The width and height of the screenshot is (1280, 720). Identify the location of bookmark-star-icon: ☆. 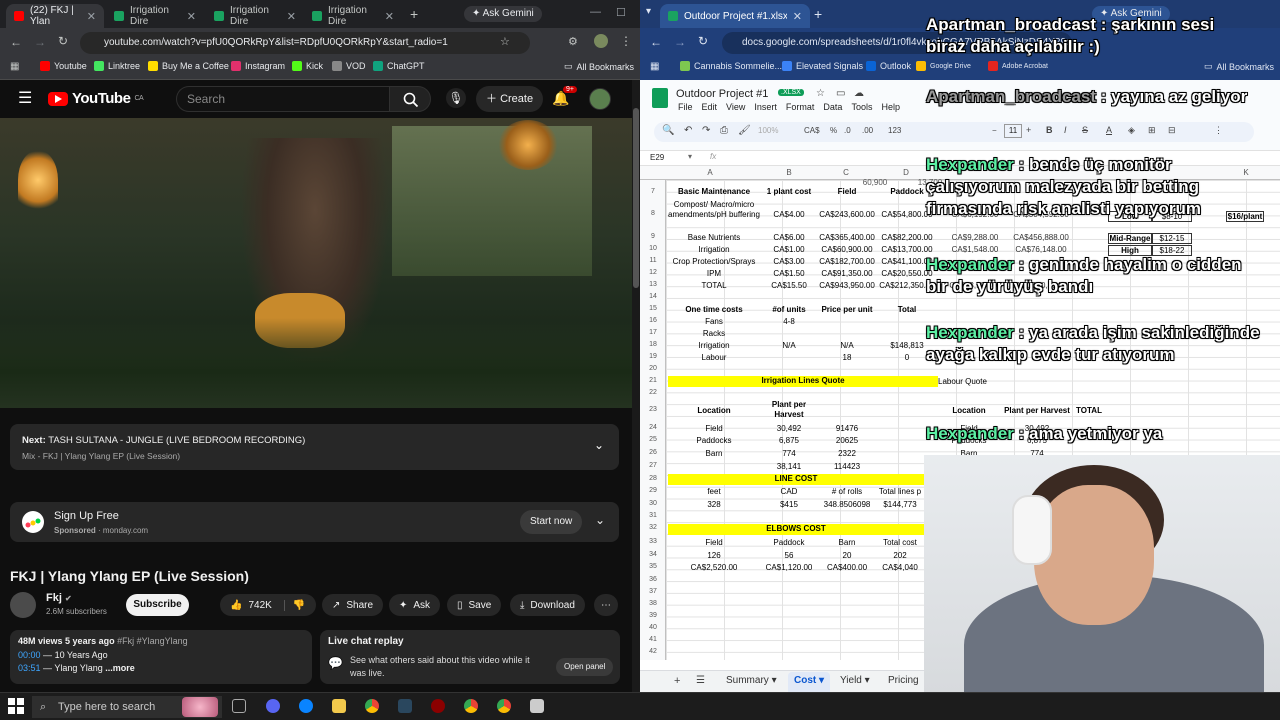
(505, 41).